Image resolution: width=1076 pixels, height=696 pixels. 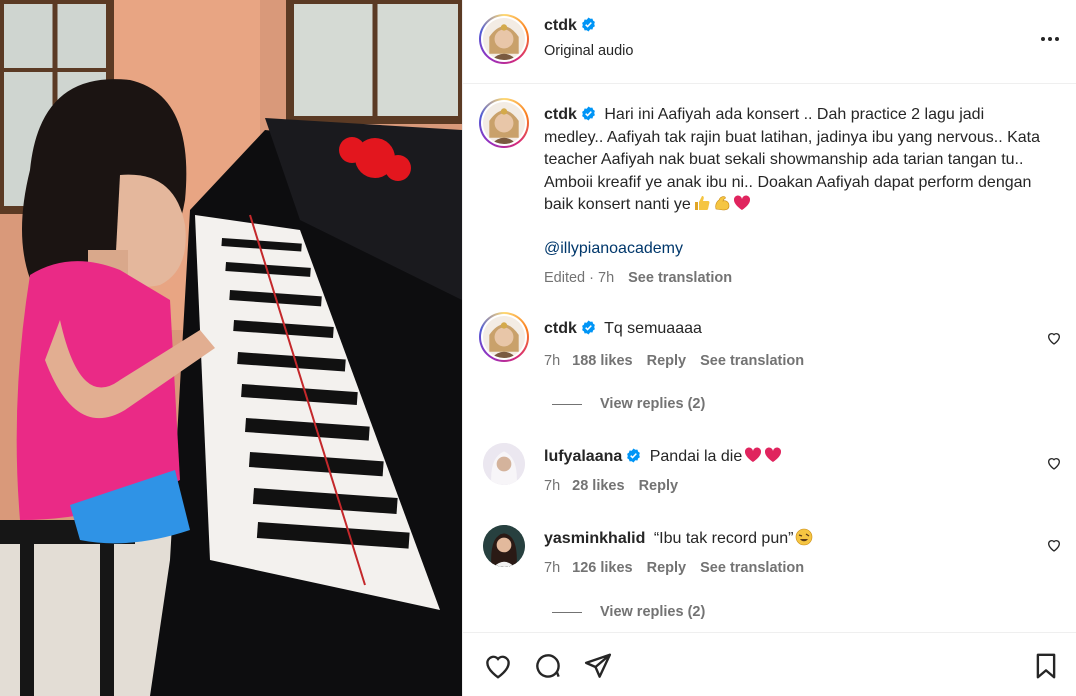 What do you see at coordinates (598, 486) in the screenshot?
I see `comment-likes: 28 likes` at bounding box center [598, 486].